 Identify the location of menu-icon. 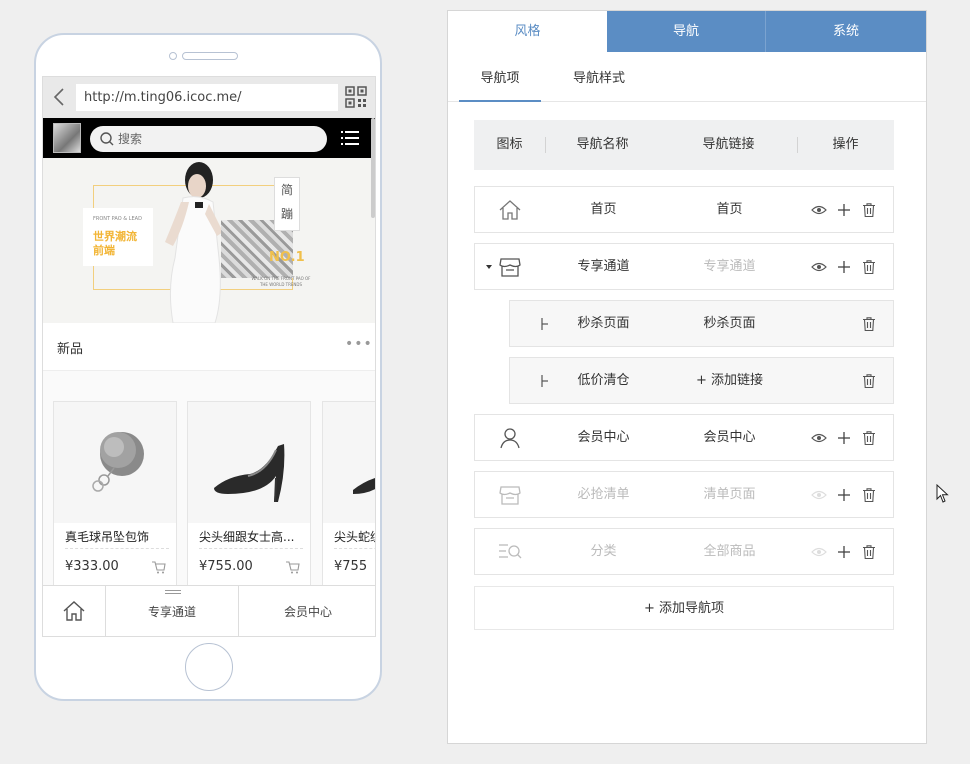
(350, 138).